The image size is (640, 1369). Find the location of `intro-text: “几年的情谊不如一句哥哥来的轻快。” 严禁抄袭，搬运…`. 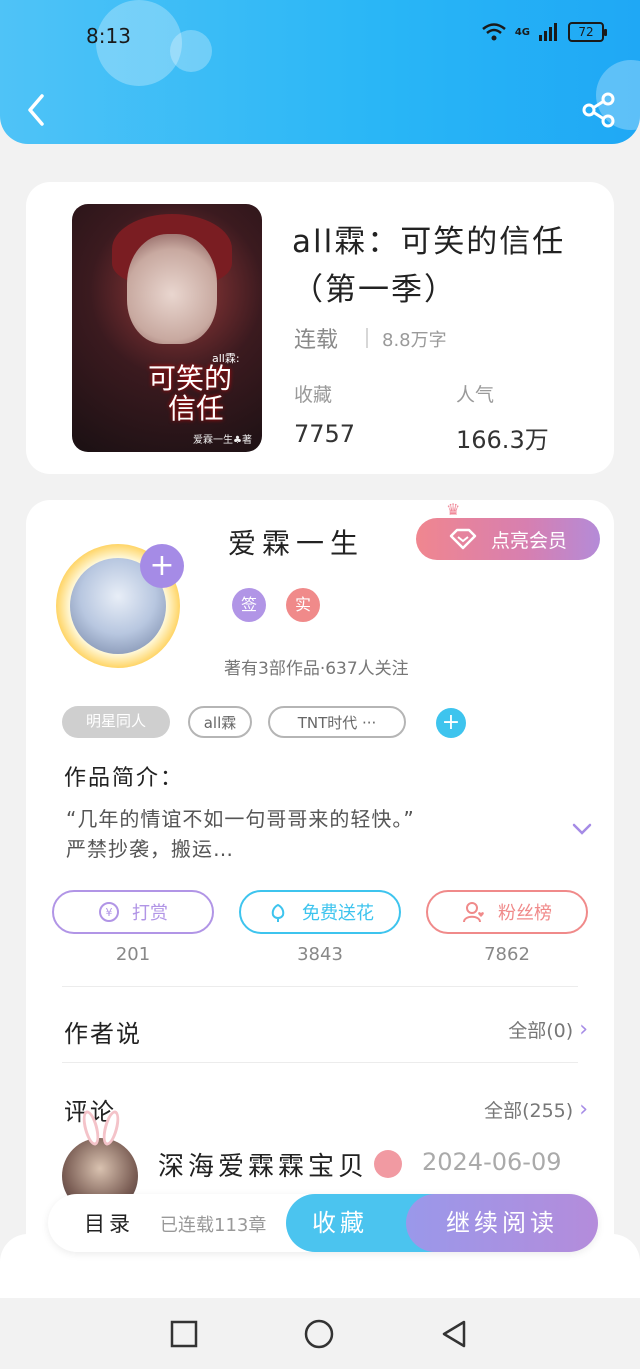

intro-text: “几年的情谊不如一句哥哥来的轻快。” 严禁抄袭，搬运… is located at coordinates (301, 834).